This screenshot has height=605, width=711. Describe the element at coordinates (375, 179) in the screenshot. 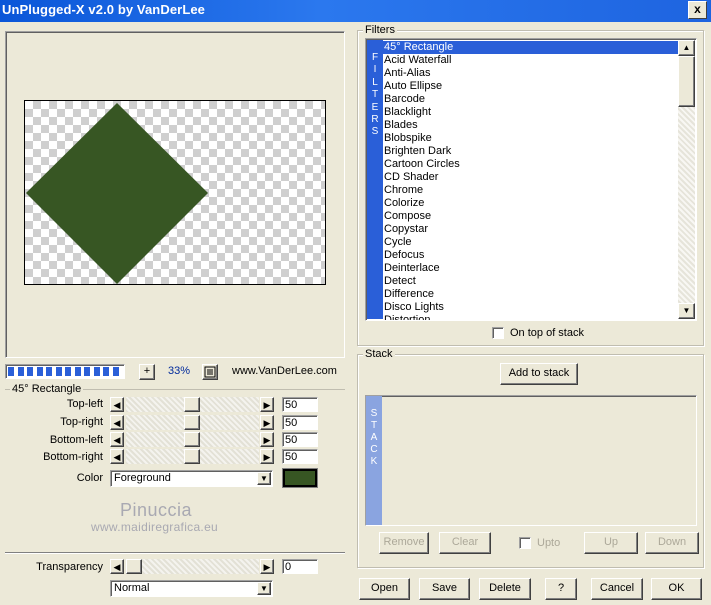

I see `filters-band: FILTERS` at that location.